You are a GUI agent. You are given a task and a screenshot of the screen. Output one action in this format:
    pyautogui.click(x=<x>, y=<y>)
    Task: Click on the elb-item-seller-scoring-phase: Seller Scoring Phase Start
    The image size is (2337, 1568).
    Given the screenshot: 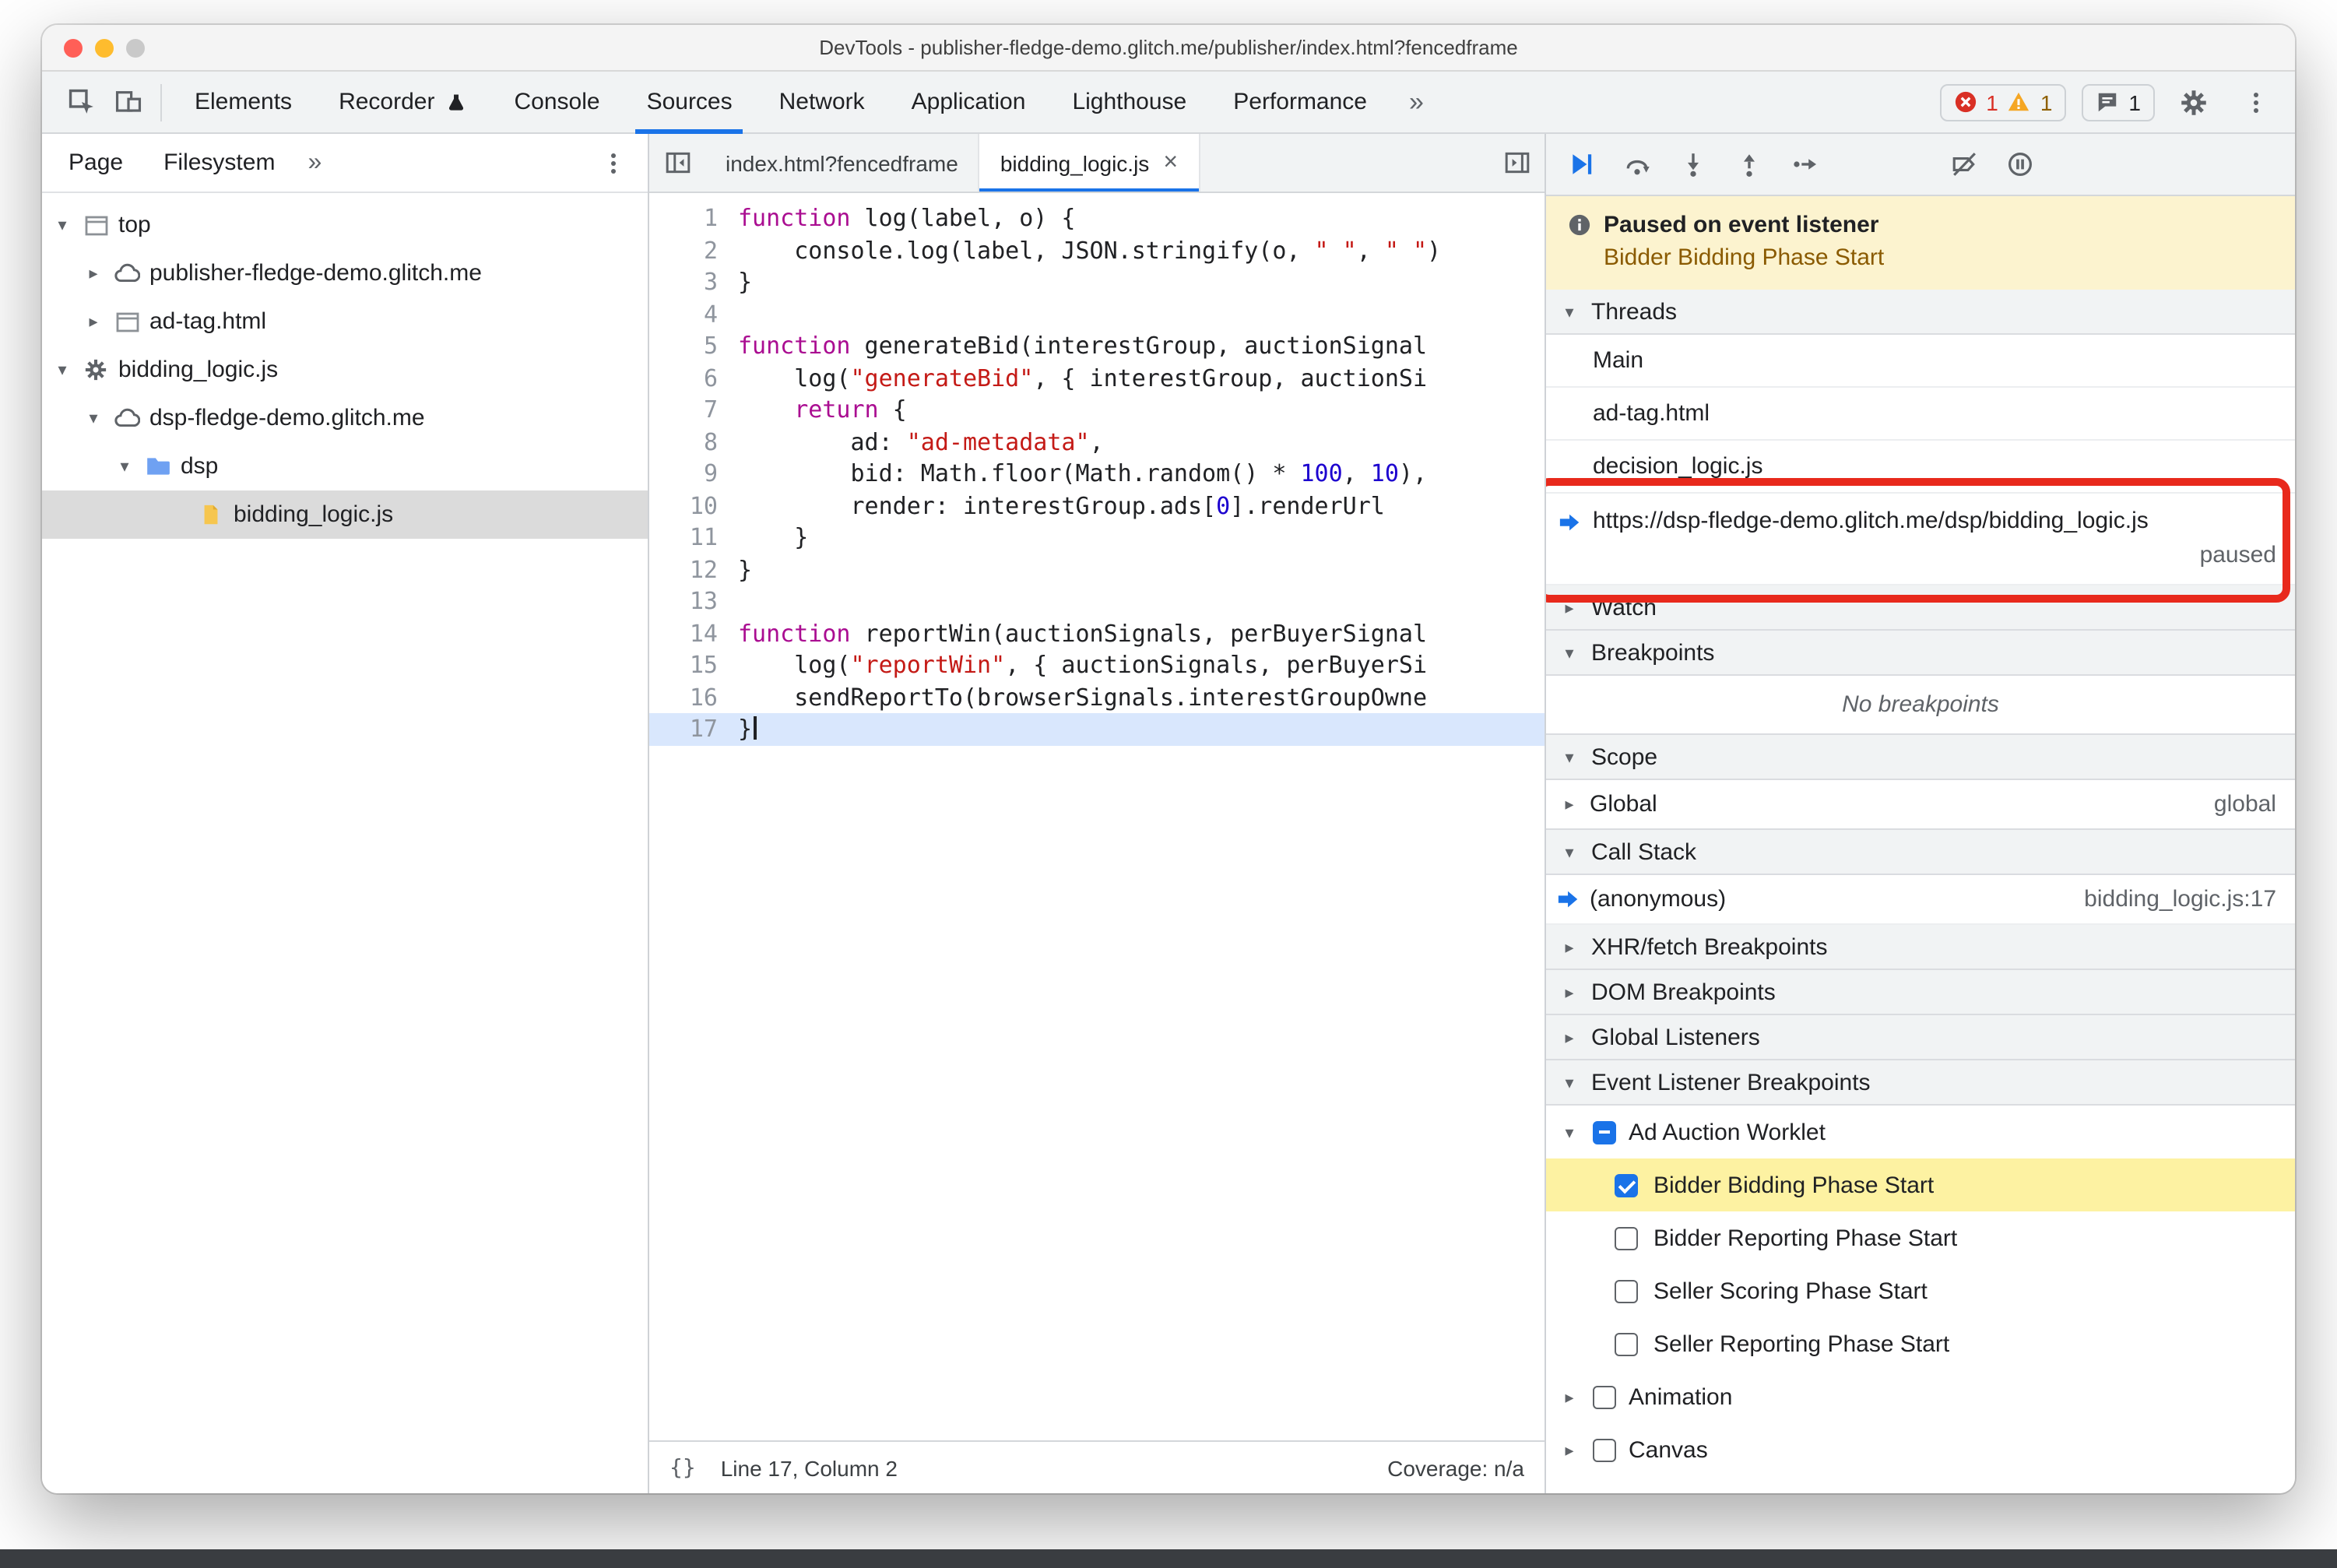 What is the action you would take?
    pyautogui.click(x=1920, y=1290)
    